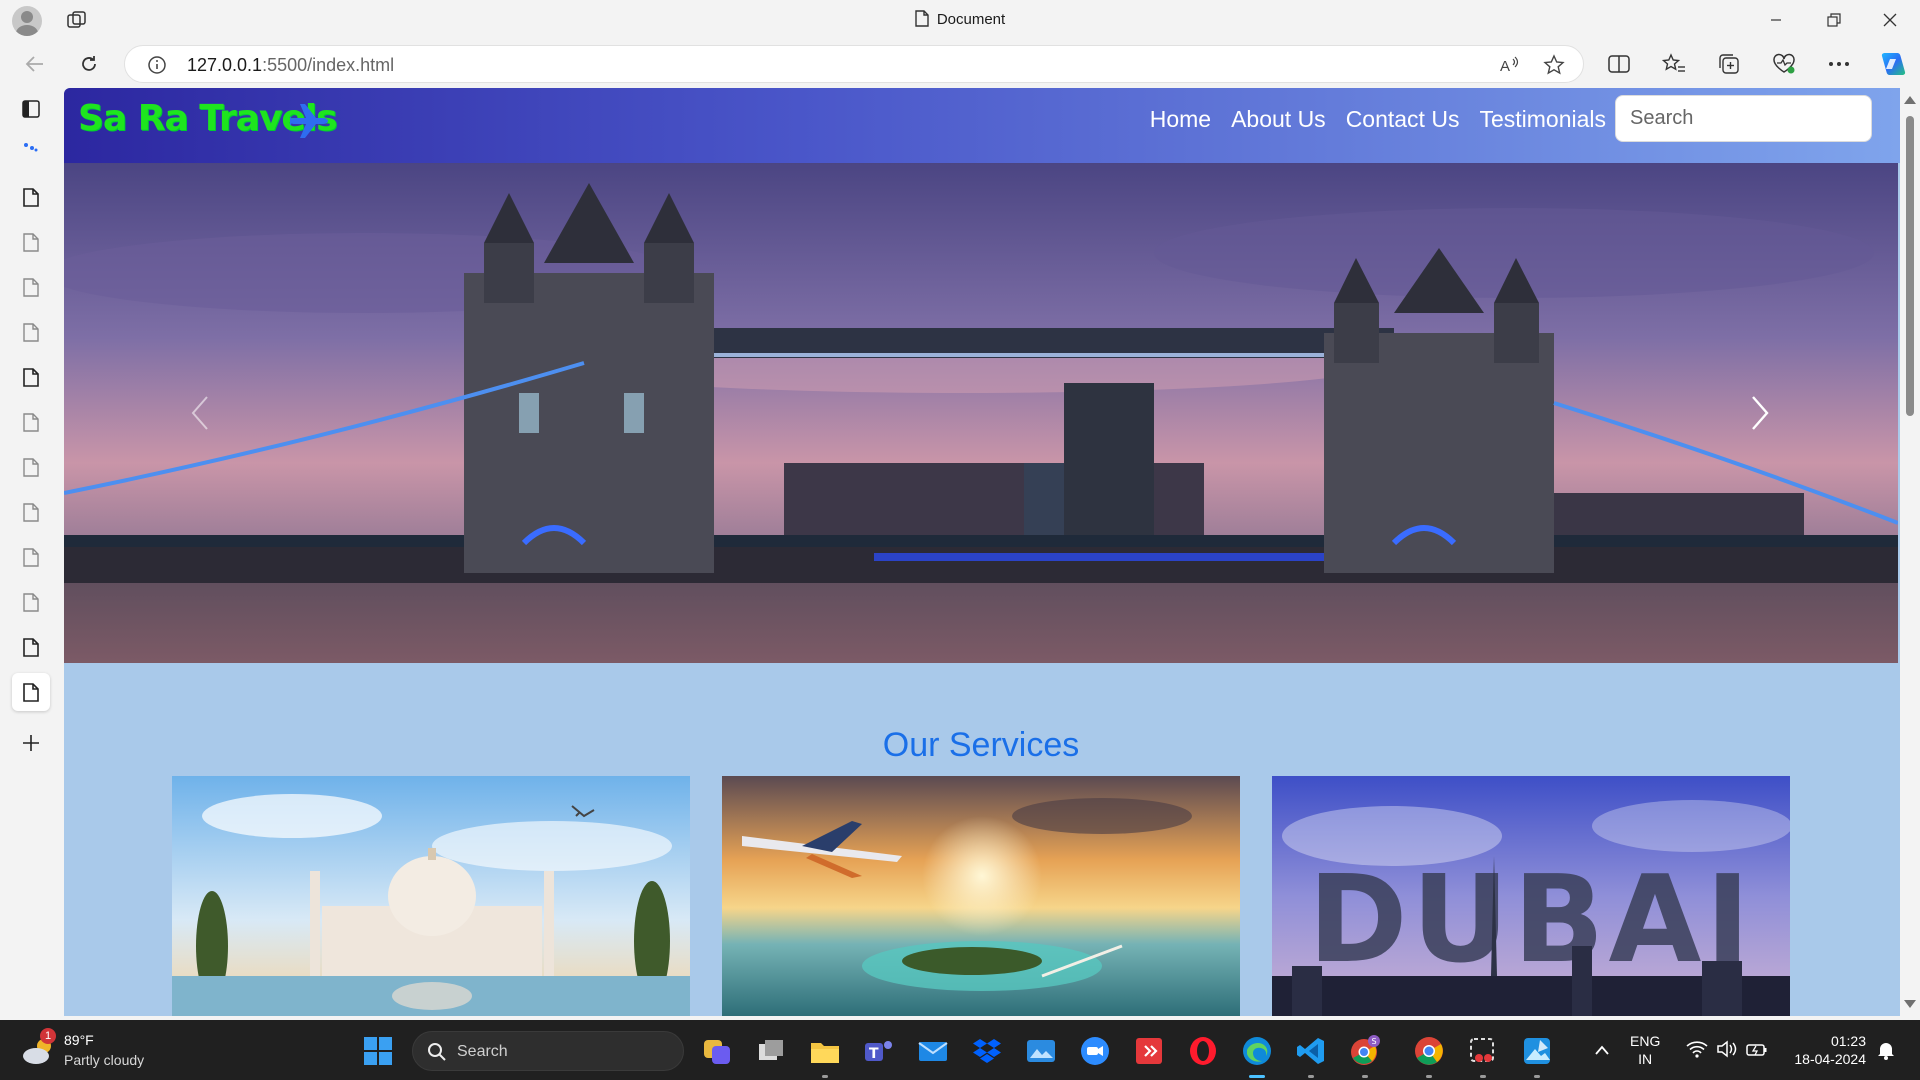 The image size is (1920, 1080). Describe the element at coordinates (31, 109) in the screenshot. I see `tab-actions-button` at that location.